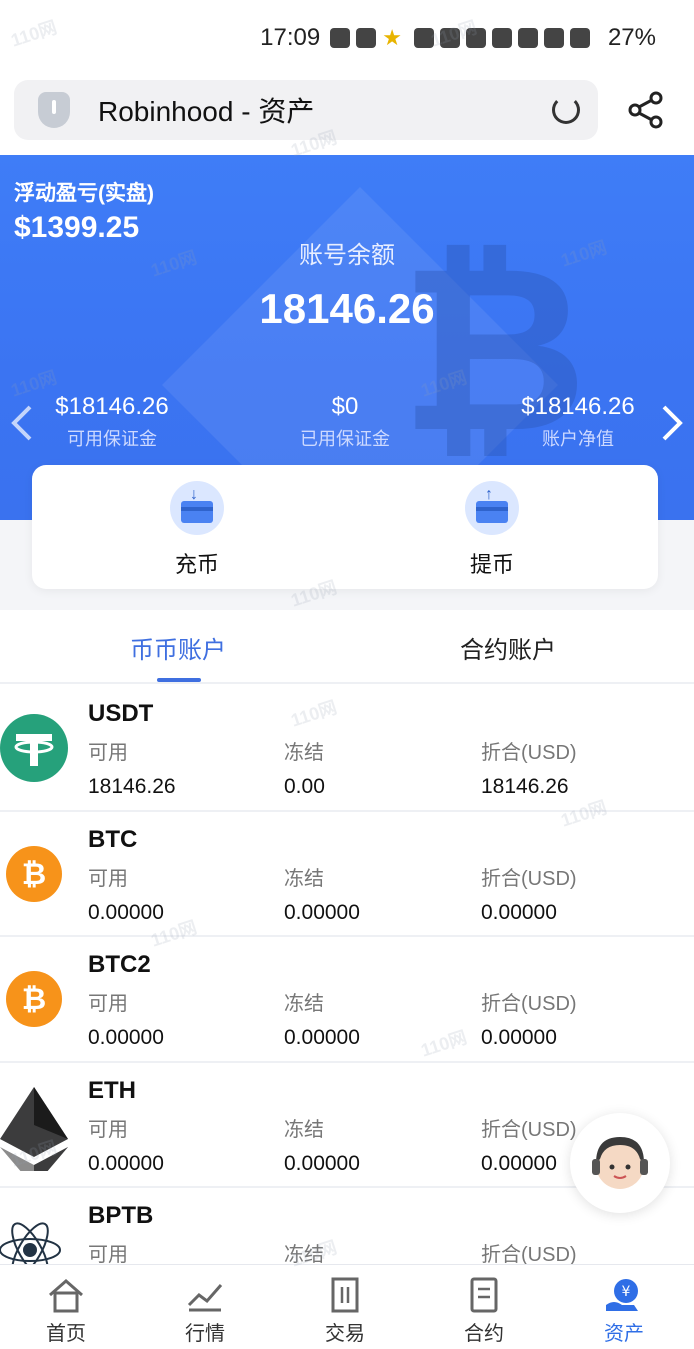 The image size is (694, 1349). I want to click on nav-assets-label: 资产, so click(624, 1334).